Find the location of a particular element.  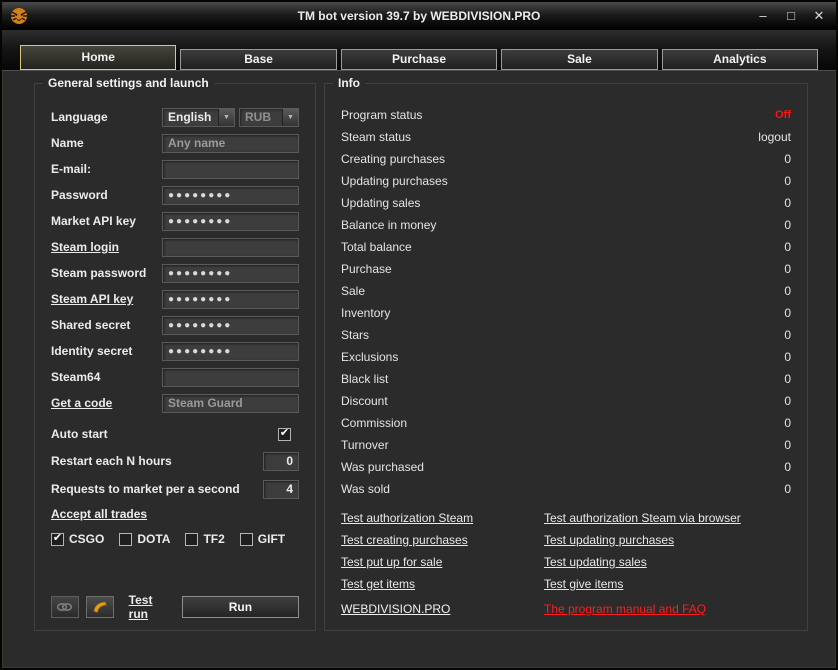

steam-status-badge: logout is located at coordinates (774, 137).